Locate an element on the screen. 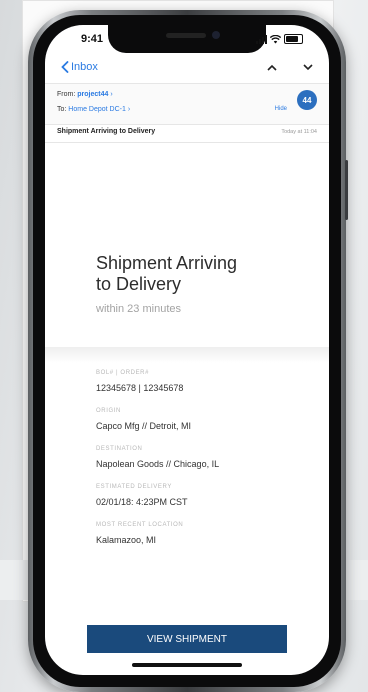  hero-title-line1: Shipment Arriving is located at coordinates (167, 263).